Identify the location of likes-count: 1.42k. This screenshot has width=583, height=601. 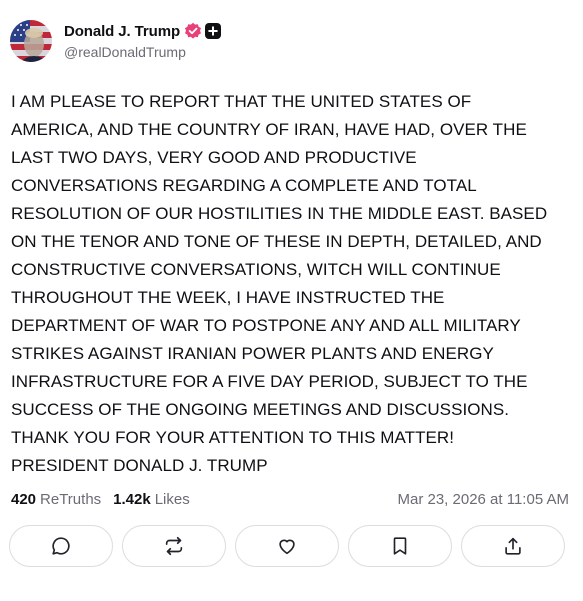
(132, 499).